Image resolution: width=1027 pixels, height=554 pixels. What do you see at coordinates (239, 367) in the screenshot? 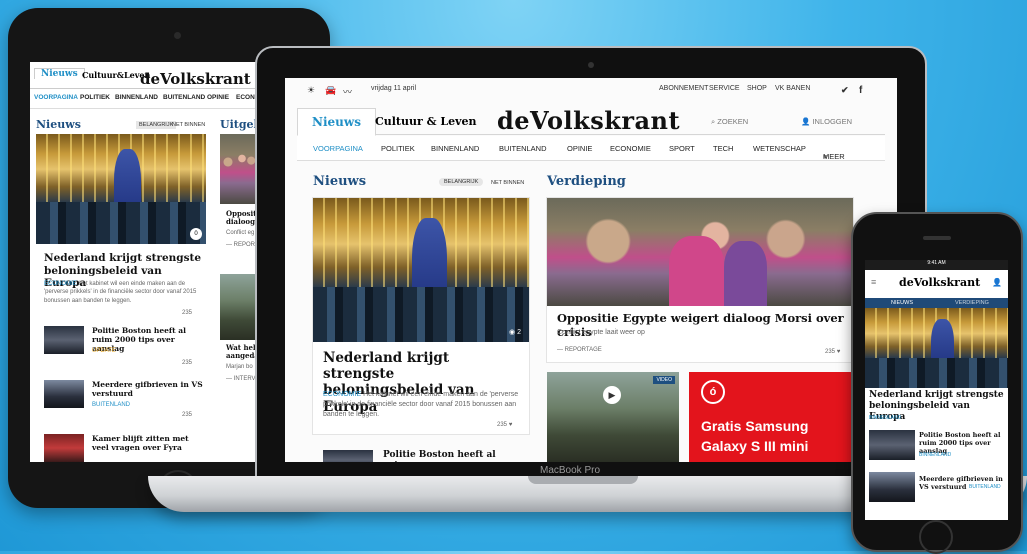
I see `side-meta: Marjan bo` at bounding box center [239, 367].